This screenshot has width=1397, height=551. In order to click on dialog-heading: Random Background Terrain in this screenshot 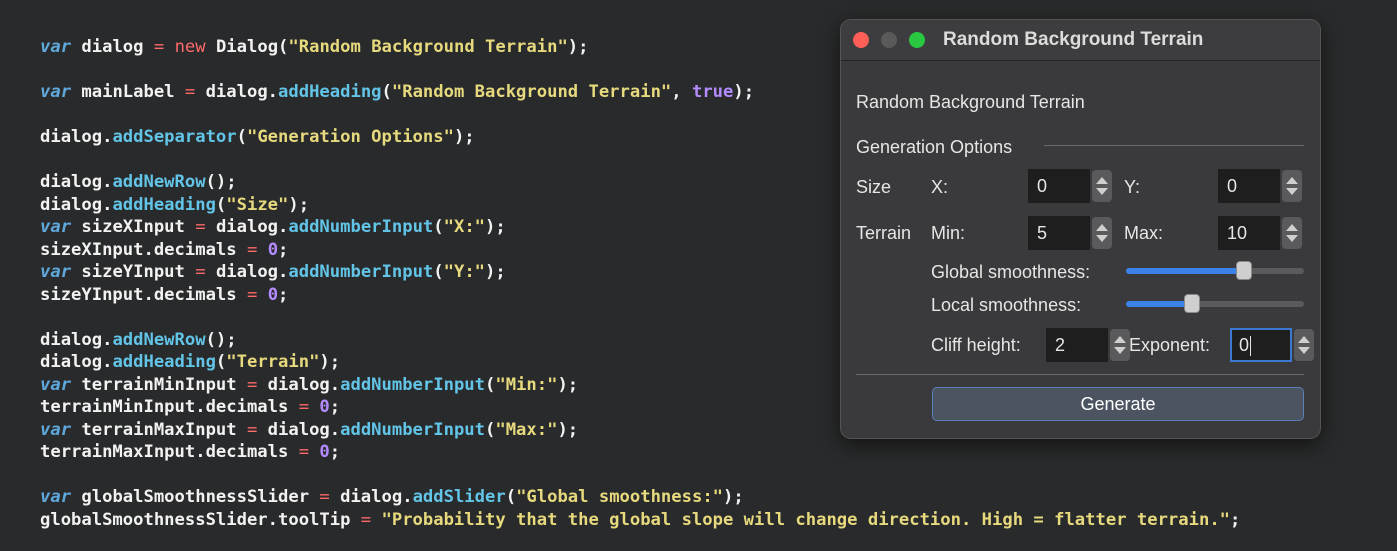, I will do `click(970, 102)`.